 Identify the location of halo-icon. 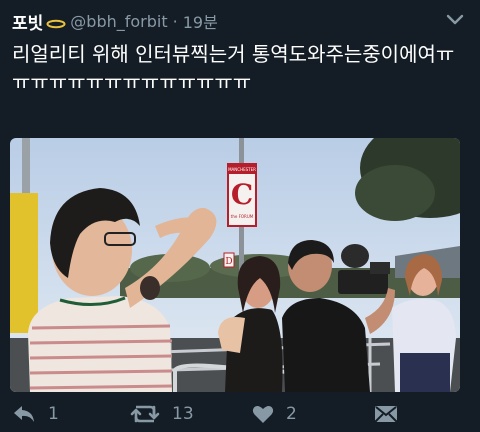
(56, 21).